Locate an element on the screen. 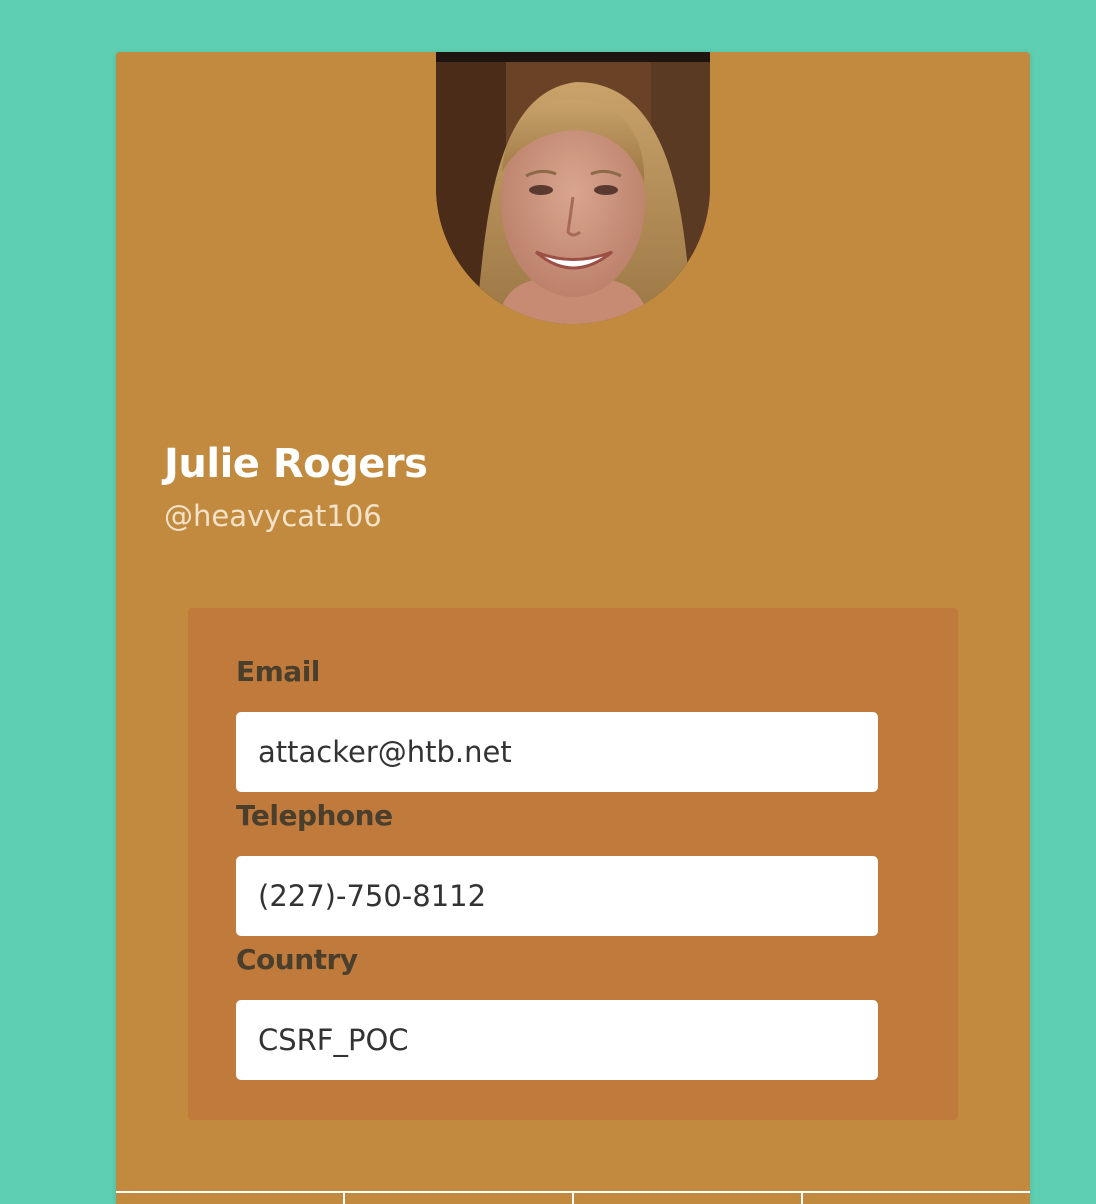 This screenshot has width=1096, height=1204. telephone-label: Telephone is located at coordinates (314, 815).